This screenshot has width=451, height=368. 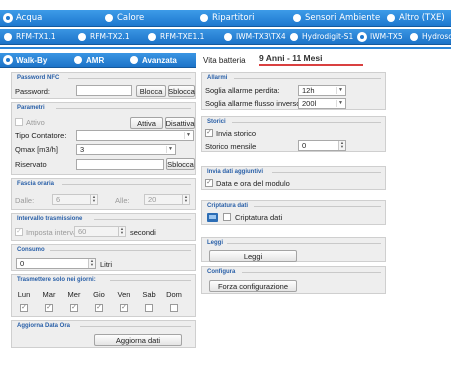 I want to click on day-checkbox-gio: ✓, so click(x=99, y=308).